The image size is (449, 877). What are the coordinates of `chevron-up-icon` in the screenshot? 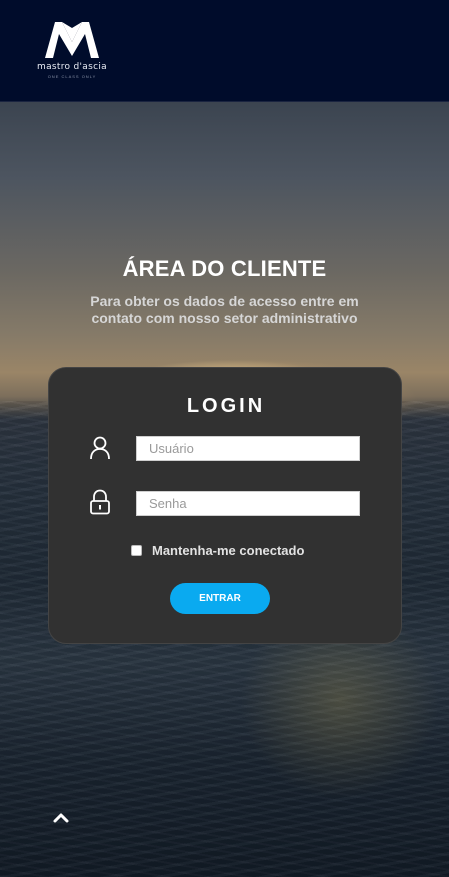 It's located at (61, 818).